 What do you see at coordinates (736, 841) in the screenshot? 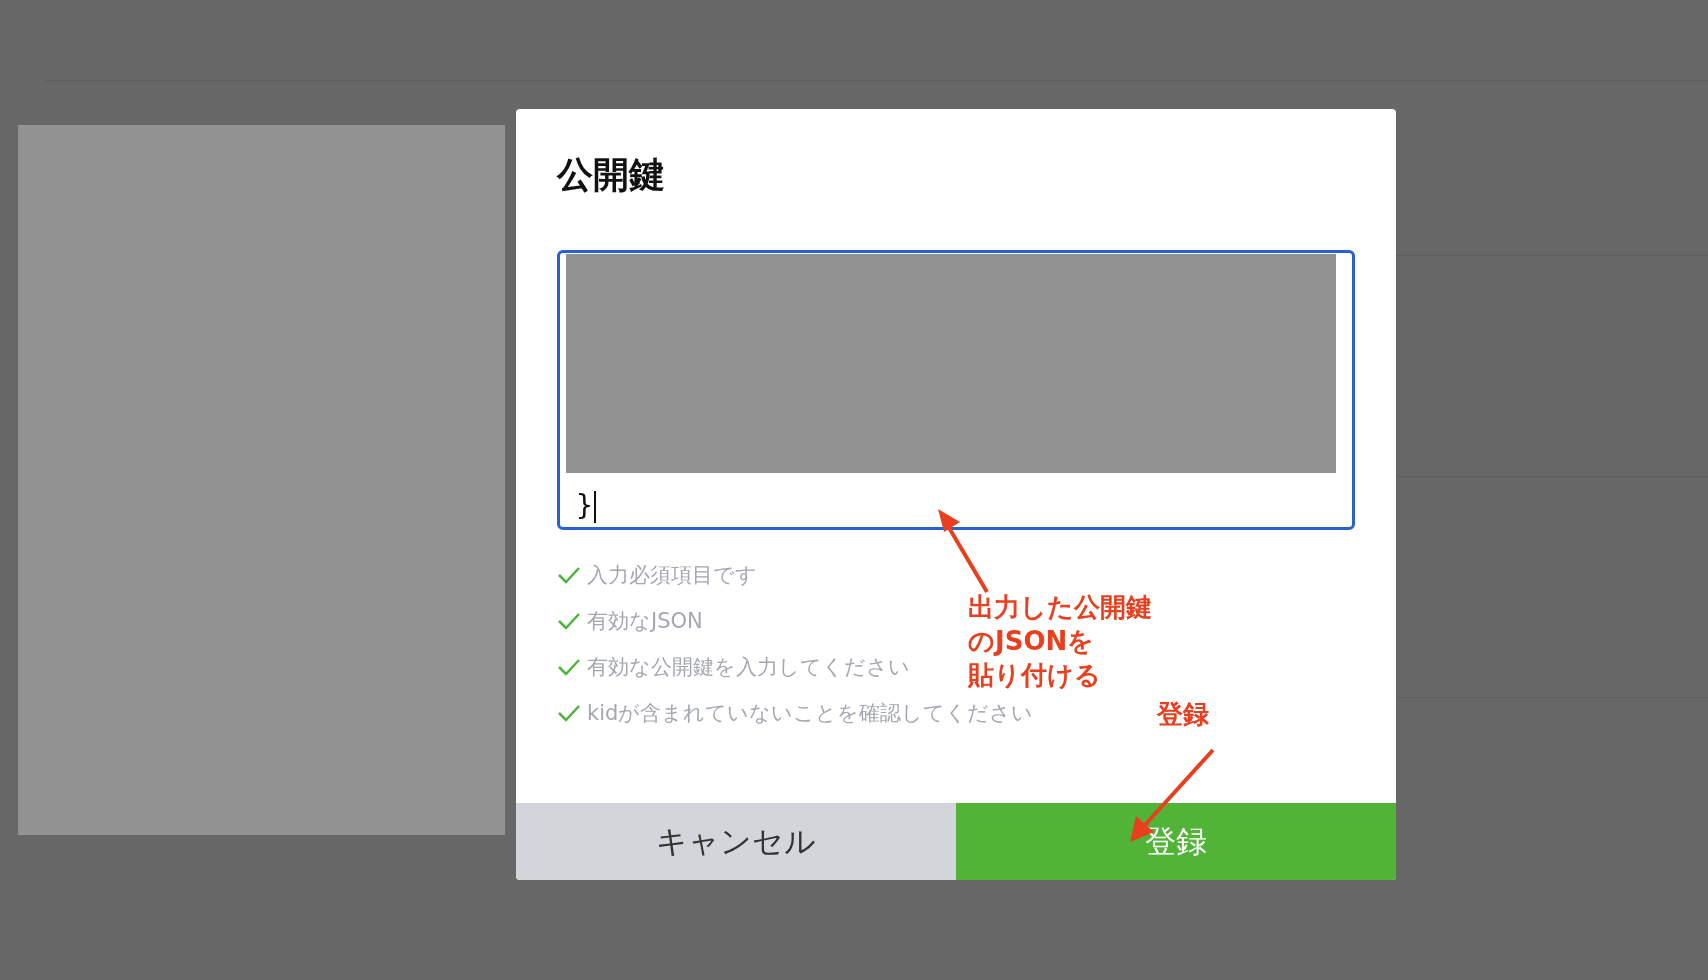
I see `cancel-button: キャンセル` at bounding box center [736, 841].